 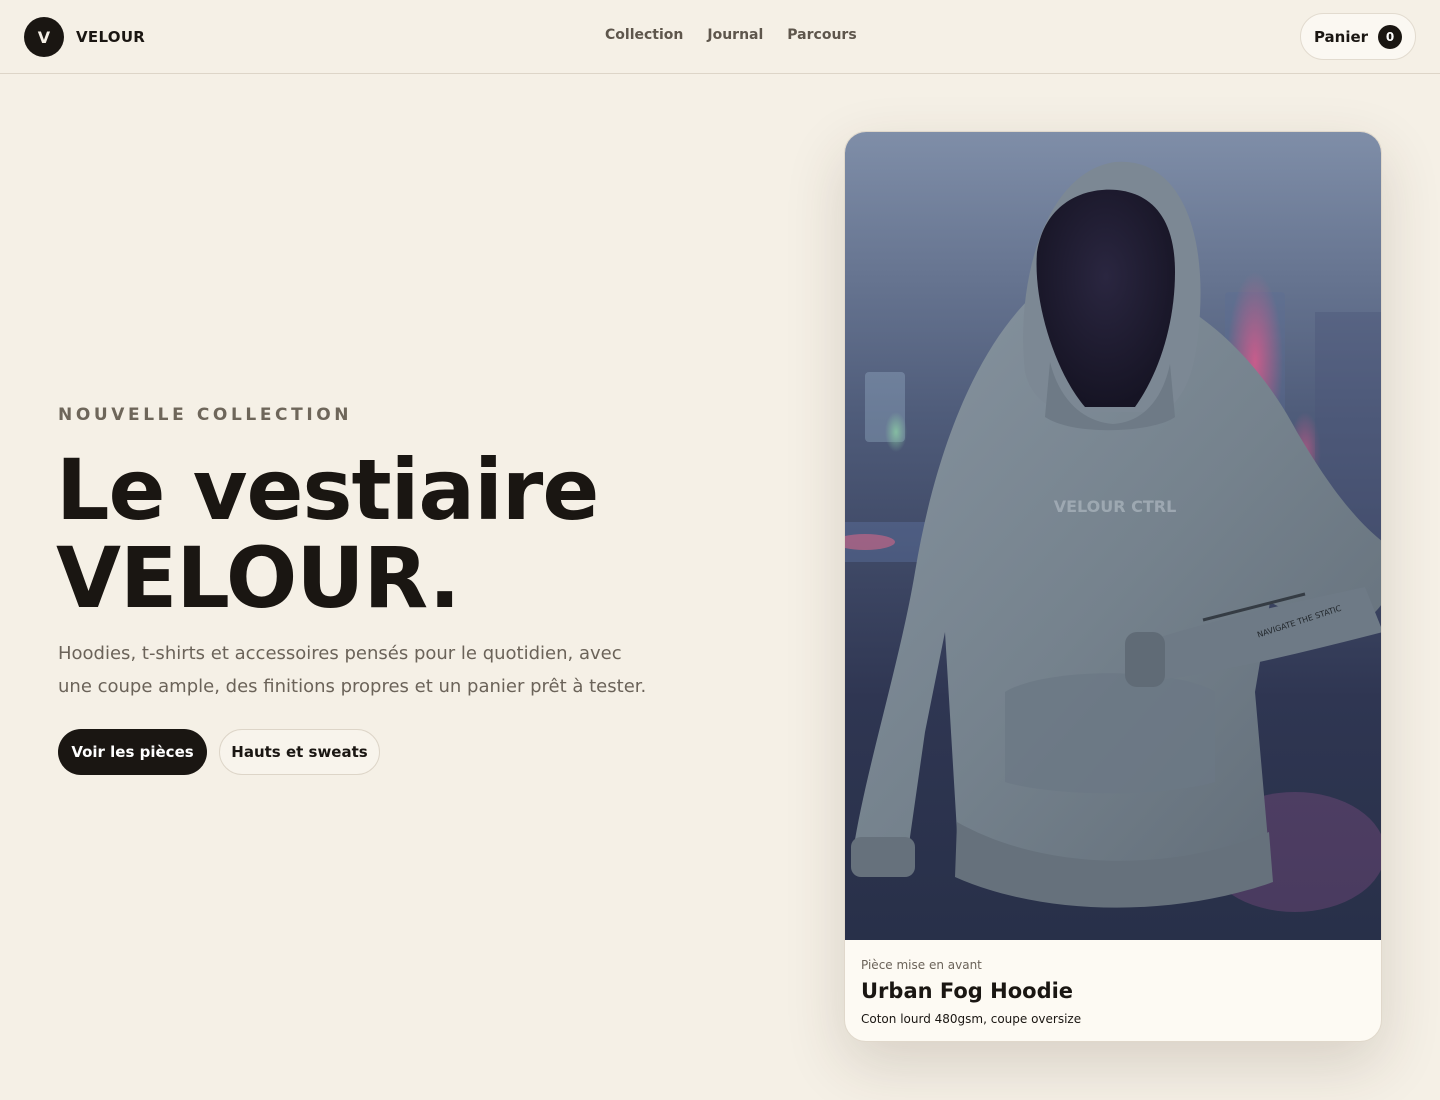 What do you see at coordinates (299, 752) in the screenshot?
I see `tops-sweats-button: Hauts et sweats` at bounding box center [299, 752].